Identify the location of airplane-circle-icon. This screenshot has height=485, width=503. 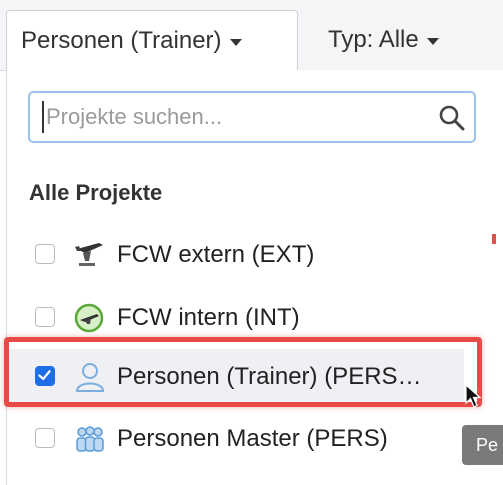
(89, 318).